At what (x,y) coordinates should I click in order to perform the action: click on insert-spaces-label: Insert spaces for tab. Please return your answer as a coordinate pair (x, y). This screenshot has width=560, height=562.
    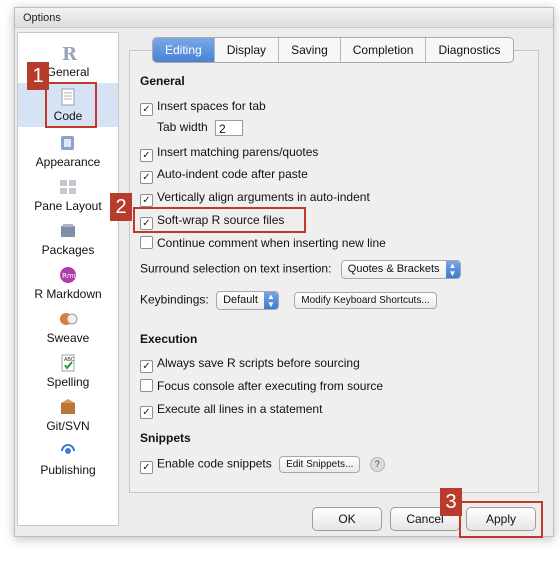
    Looking at the image, I should click on (211, 106).